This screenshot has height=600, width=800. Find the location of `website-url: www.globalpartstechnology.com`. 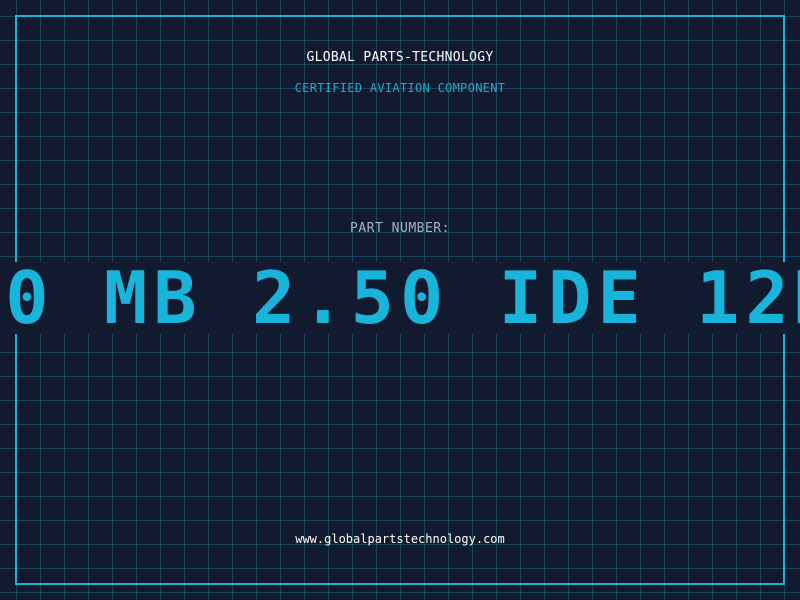

website-url: www.globalpartstechnology.com is located at coordinates (400, 539).